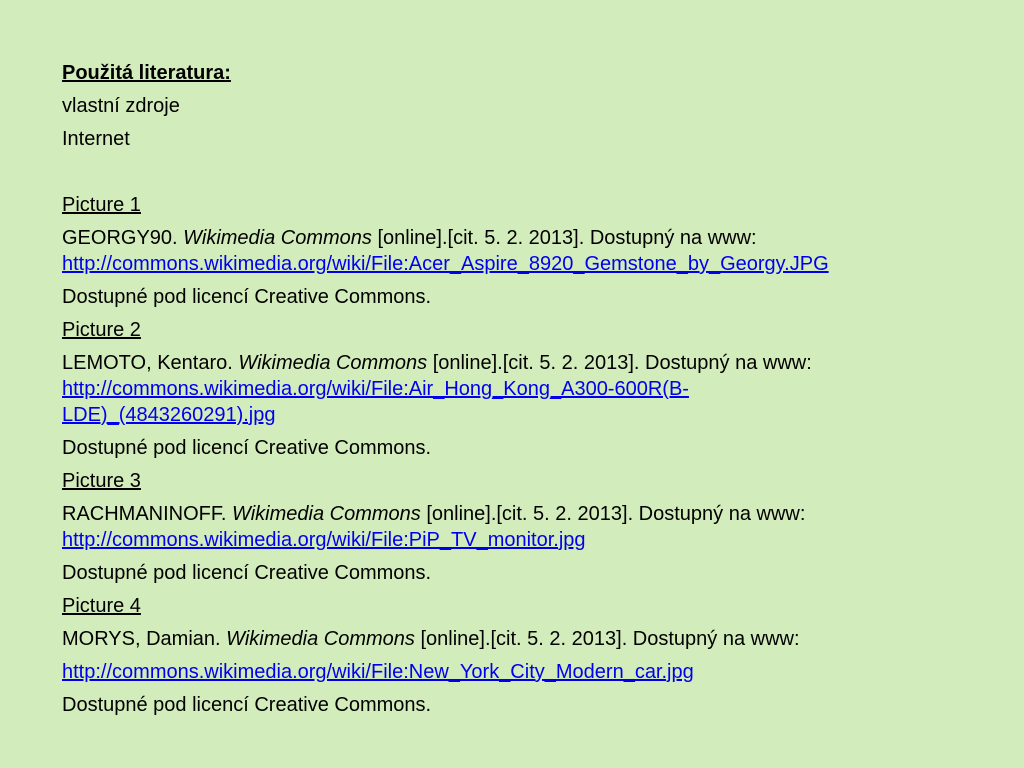 This screenshot has height=768, width=1024. I want to click on picture-1-author: GEORGY90., so click(120, 238).